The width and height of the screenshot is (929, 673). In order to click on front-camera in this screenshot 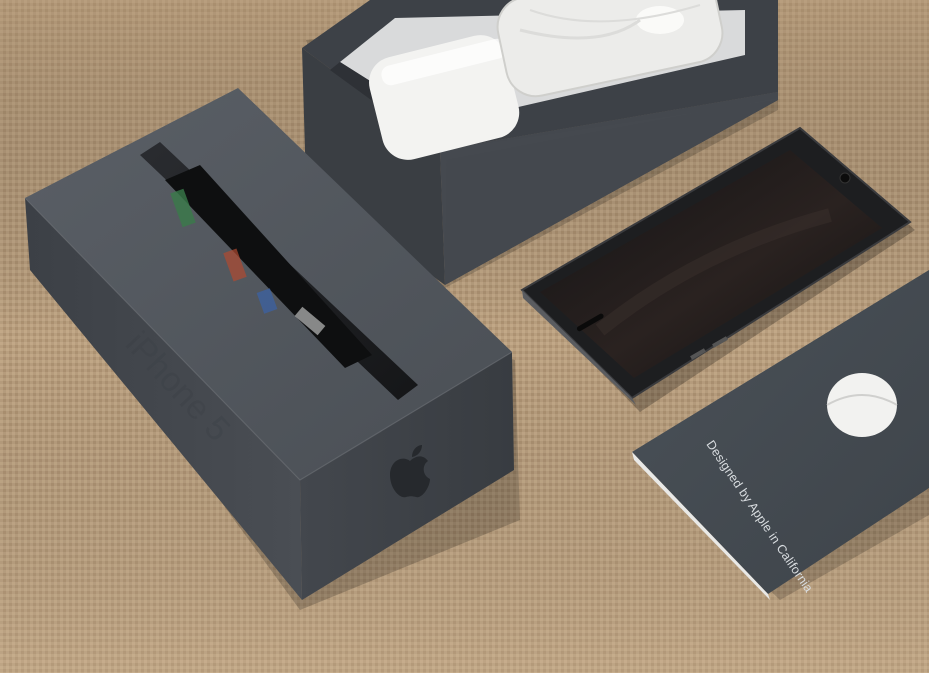, I will do `click(845, 178)`.